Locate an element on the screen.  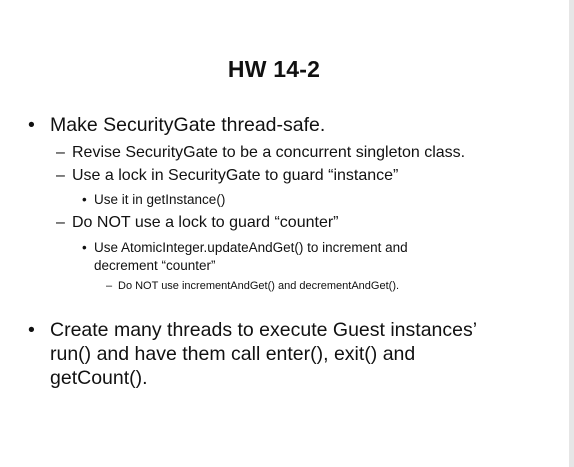
bullet-create-threads-line-3: getCount(). is located at coordinates (99, 378).